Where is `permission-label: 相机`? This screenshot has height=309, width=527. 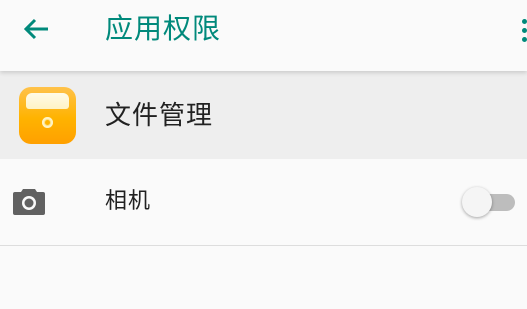 permission-label: 相机 is located at coordinates (128, 201).